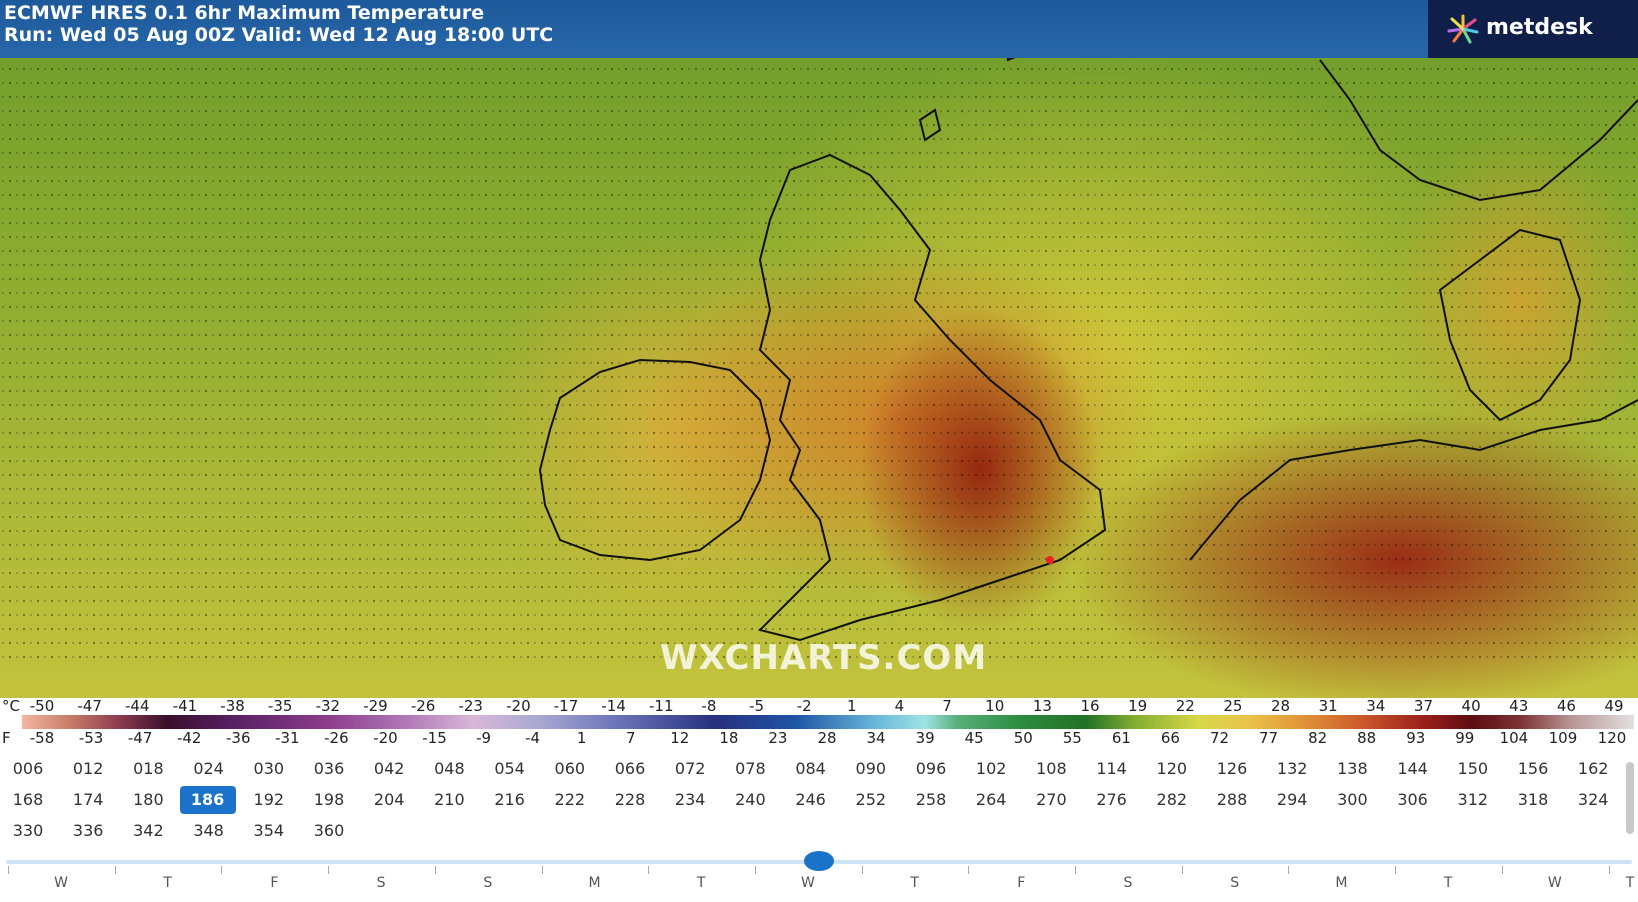 This screenshot has height=902, width=1638. What do you see at coordinates (1232, 769) in the screenshot?
I see `timestep-button-126: 126` at bounding box center [1232, 769].